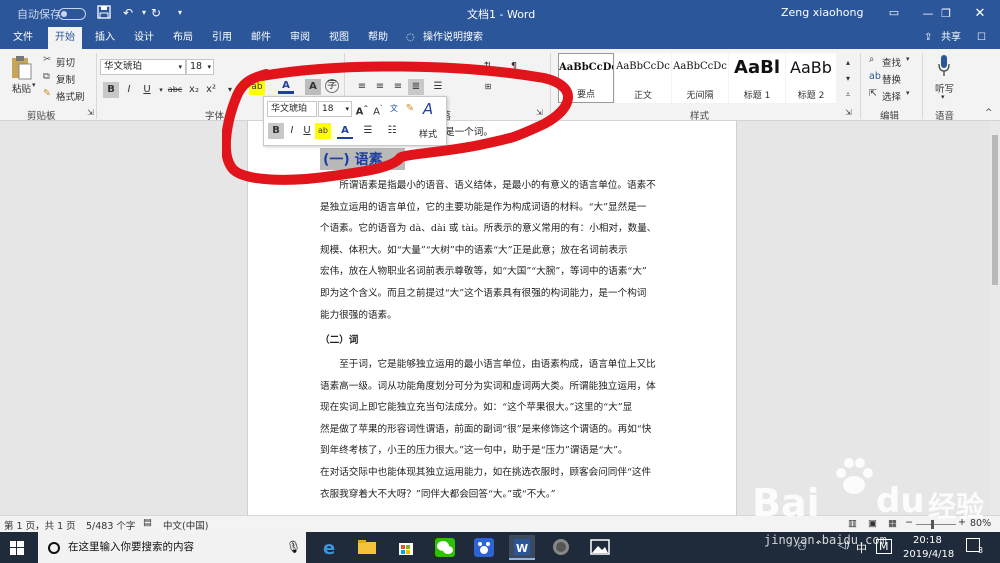  Describe the element at coordinates (222, 38) in the screenshot. I see `tab-references: 引用` at that location.